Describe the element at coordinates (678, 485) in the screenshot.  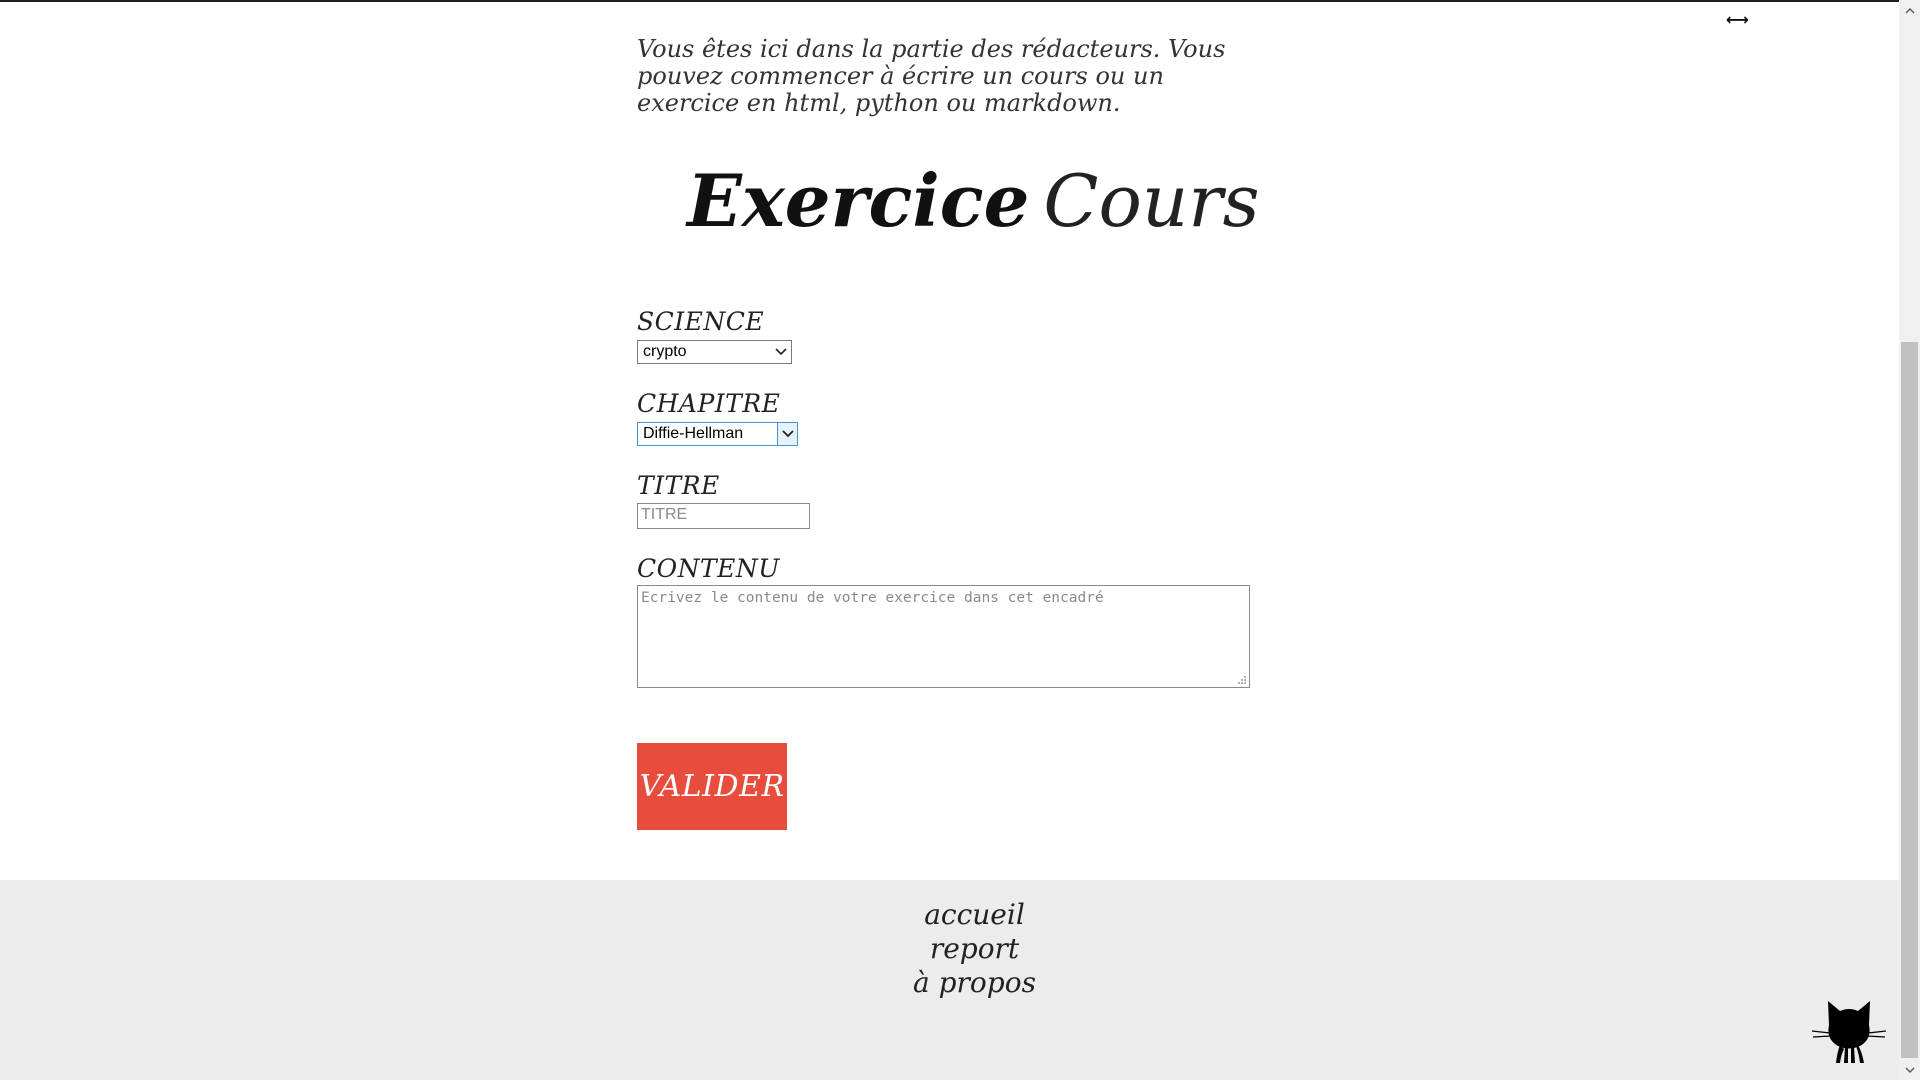
I see `titre-label: TITRE` at that location.